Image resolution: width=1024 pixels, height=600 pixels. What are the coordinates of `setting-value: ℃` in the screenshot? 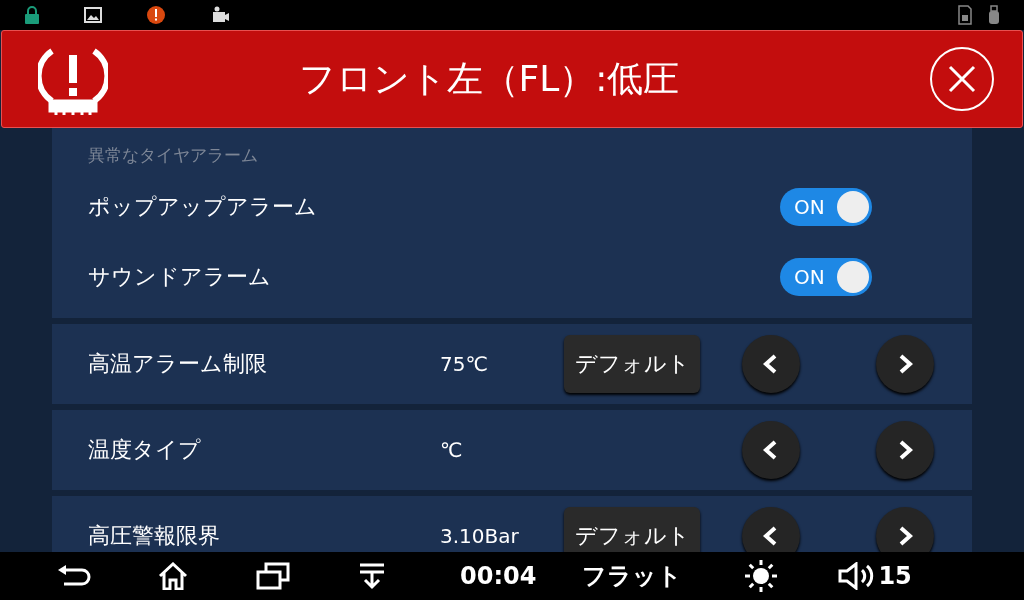 It's located at (452, 450).